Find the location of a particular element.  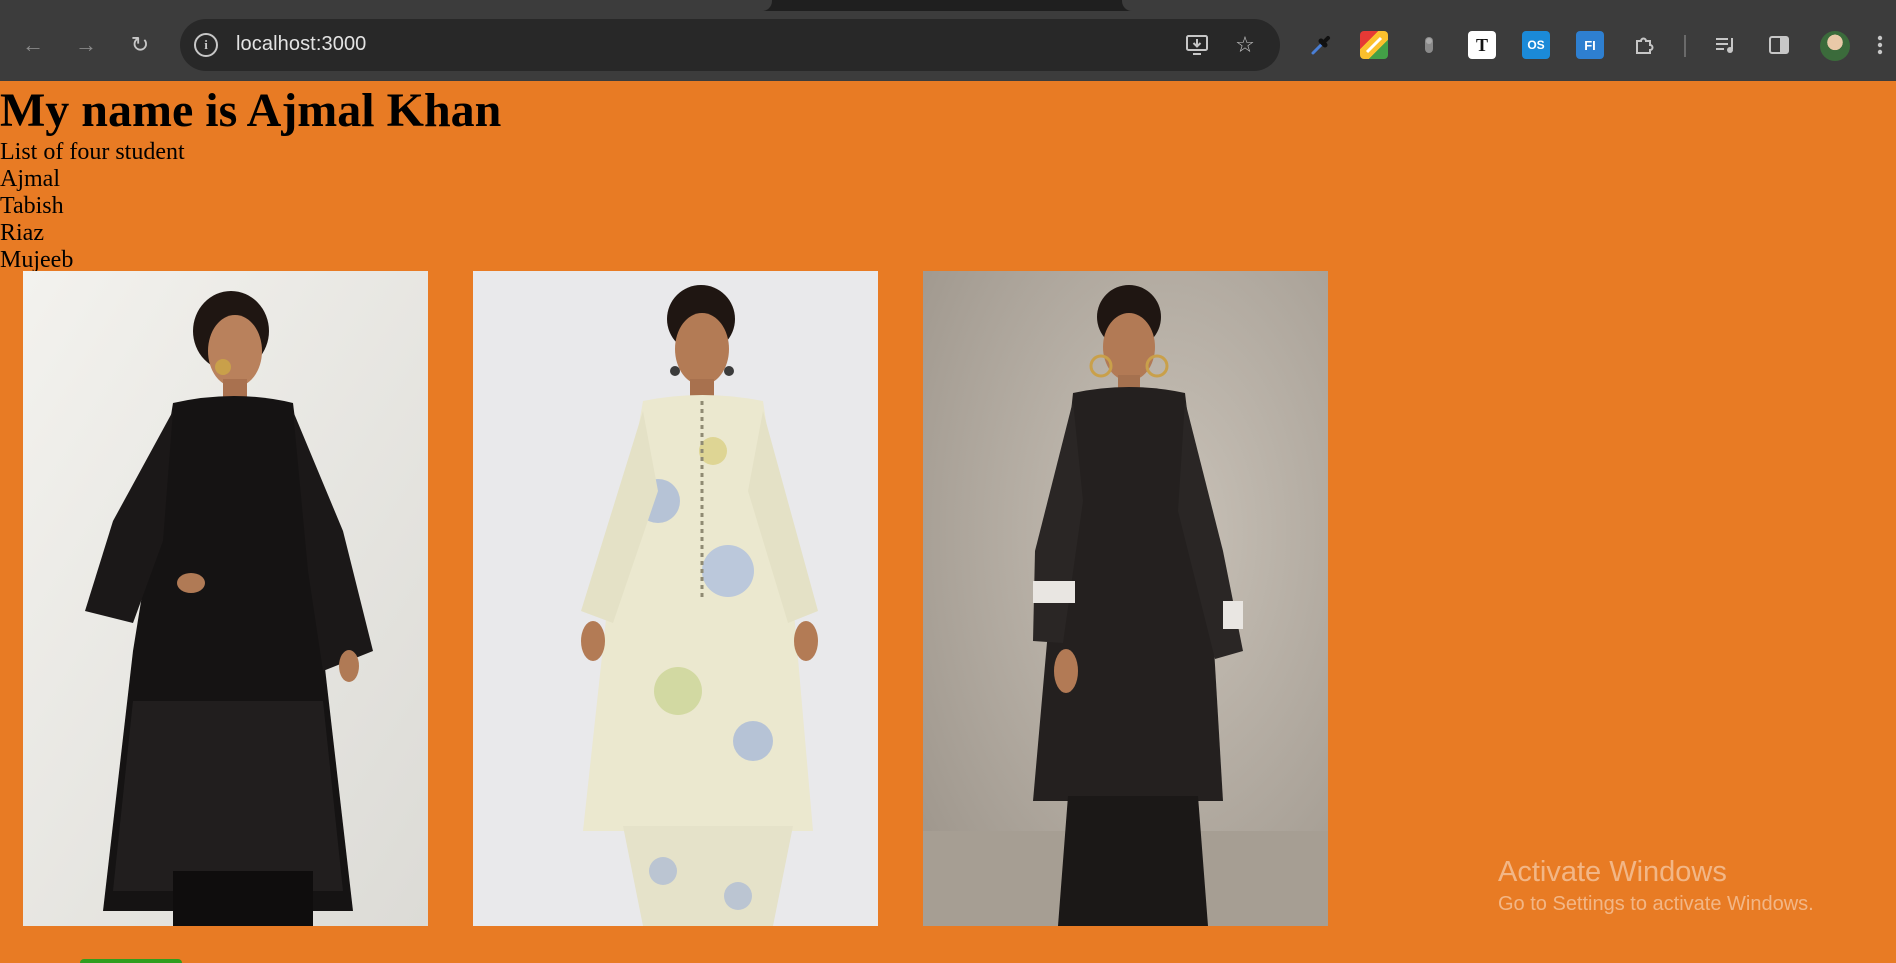

star-icon: ☆ is located at coordinates (1245, 45).